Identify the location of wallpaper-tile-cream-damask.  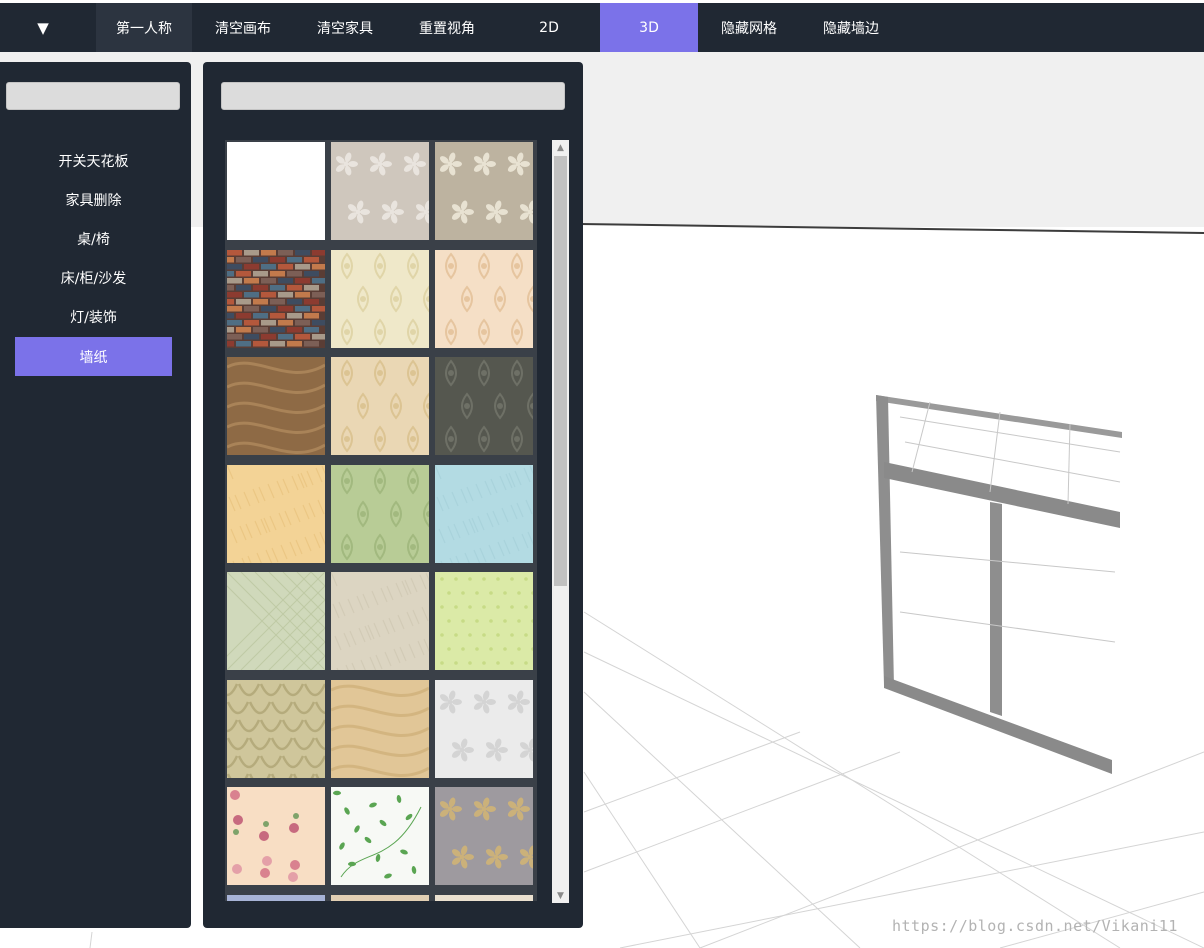
(383, 298).